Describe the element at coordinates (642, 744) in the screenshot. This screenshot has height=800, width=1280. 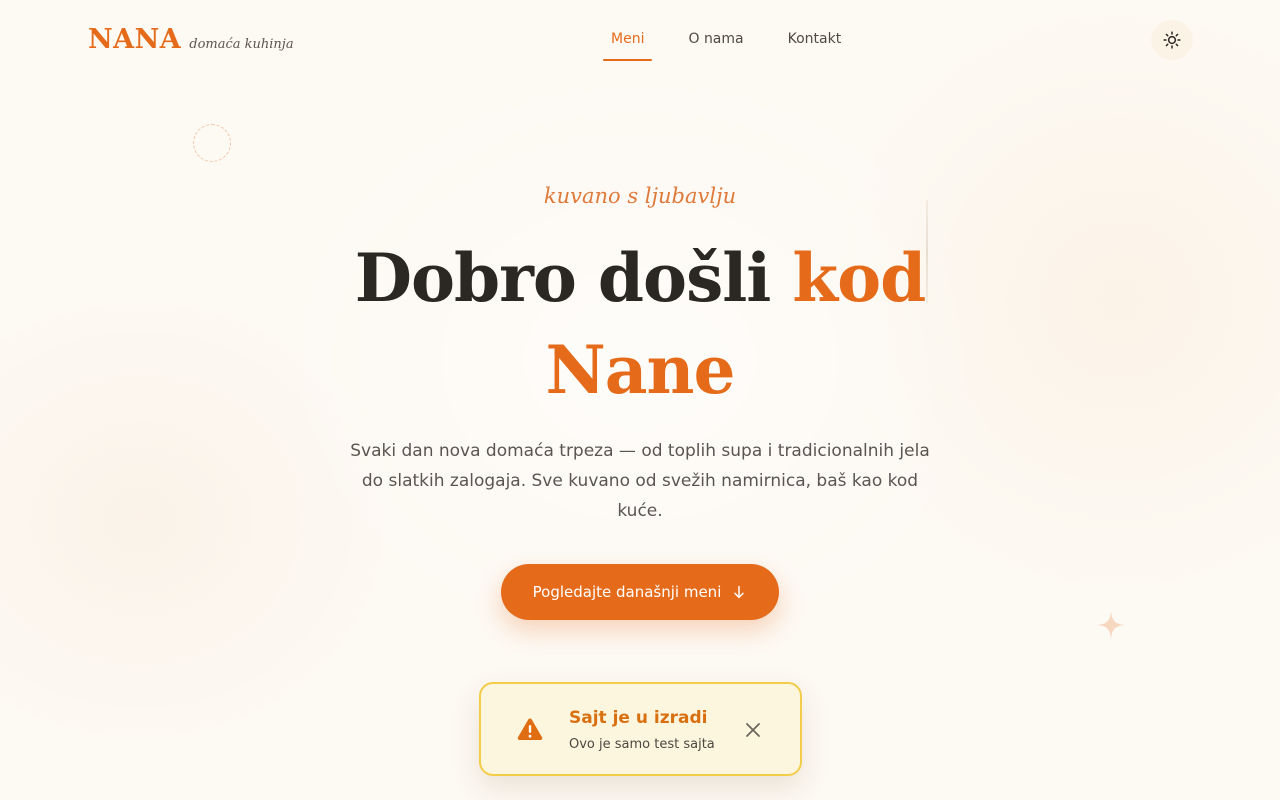
I see `toast-message: Ovo je samo test sajta` at that location.